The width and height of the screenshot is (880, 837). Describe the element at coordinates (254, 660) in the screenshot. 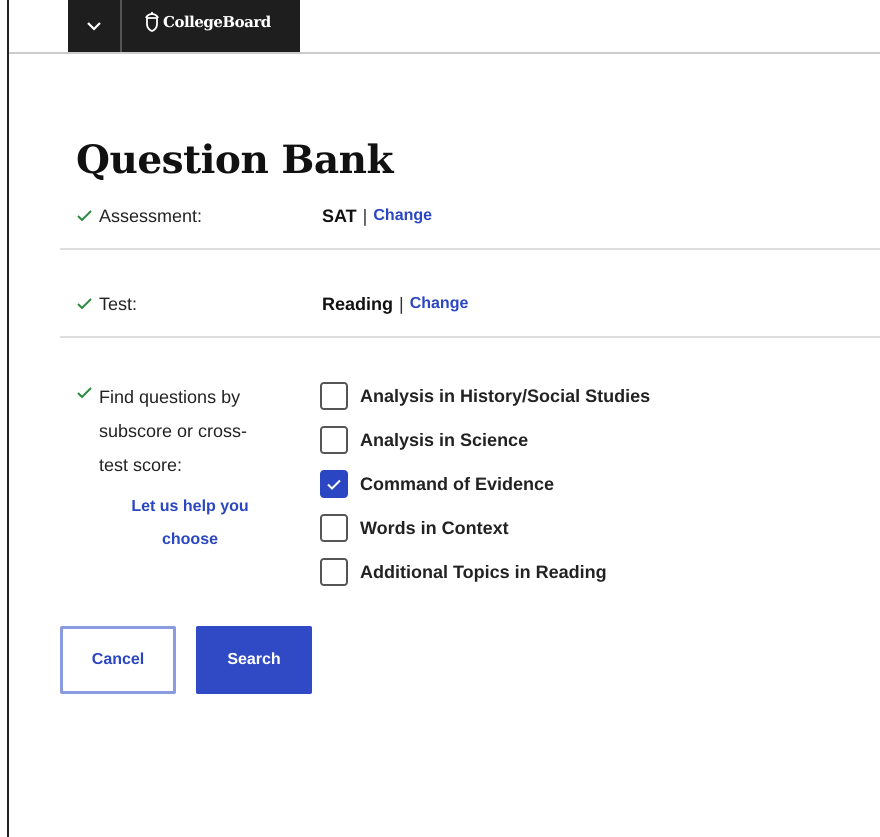

I see `search-button: Search` at that location.